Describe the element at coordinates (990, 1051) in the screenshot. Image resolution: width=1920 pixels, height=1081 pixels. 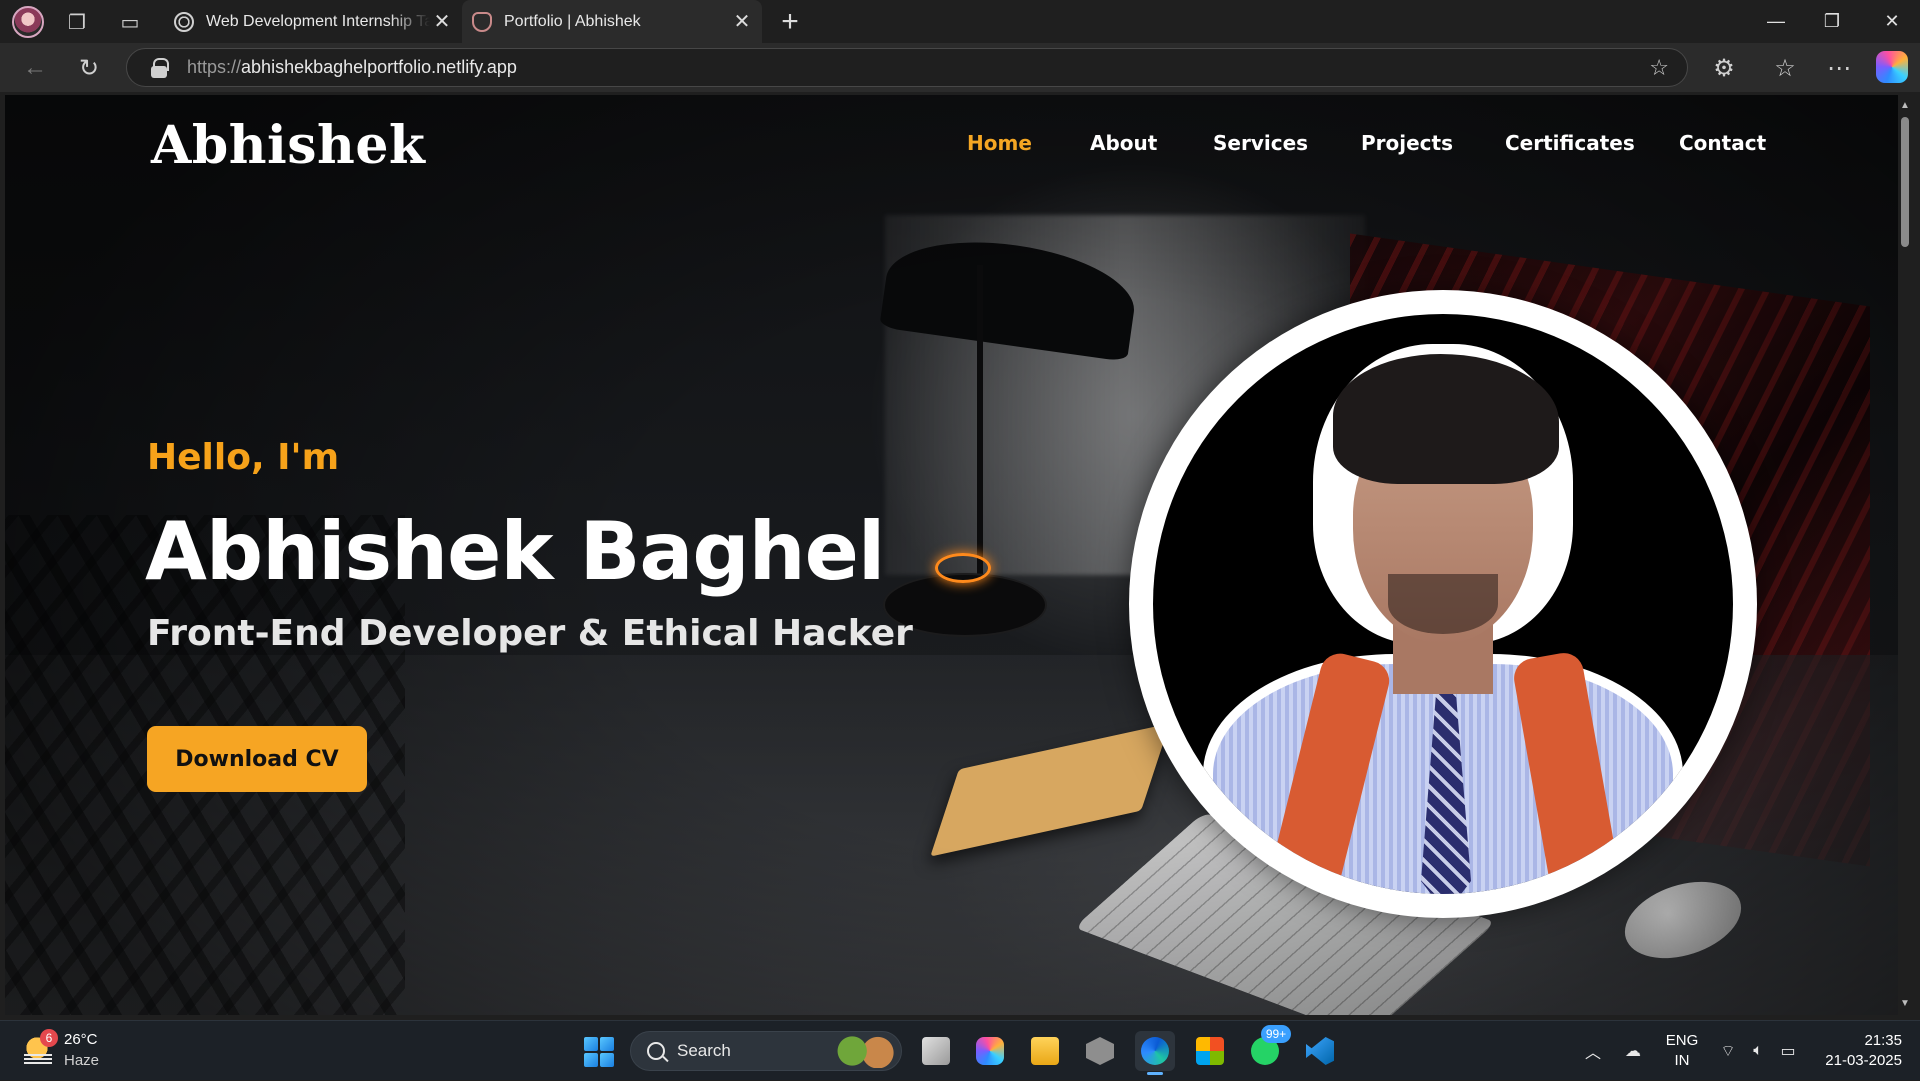
I see `copilot-app-icon` at that location.